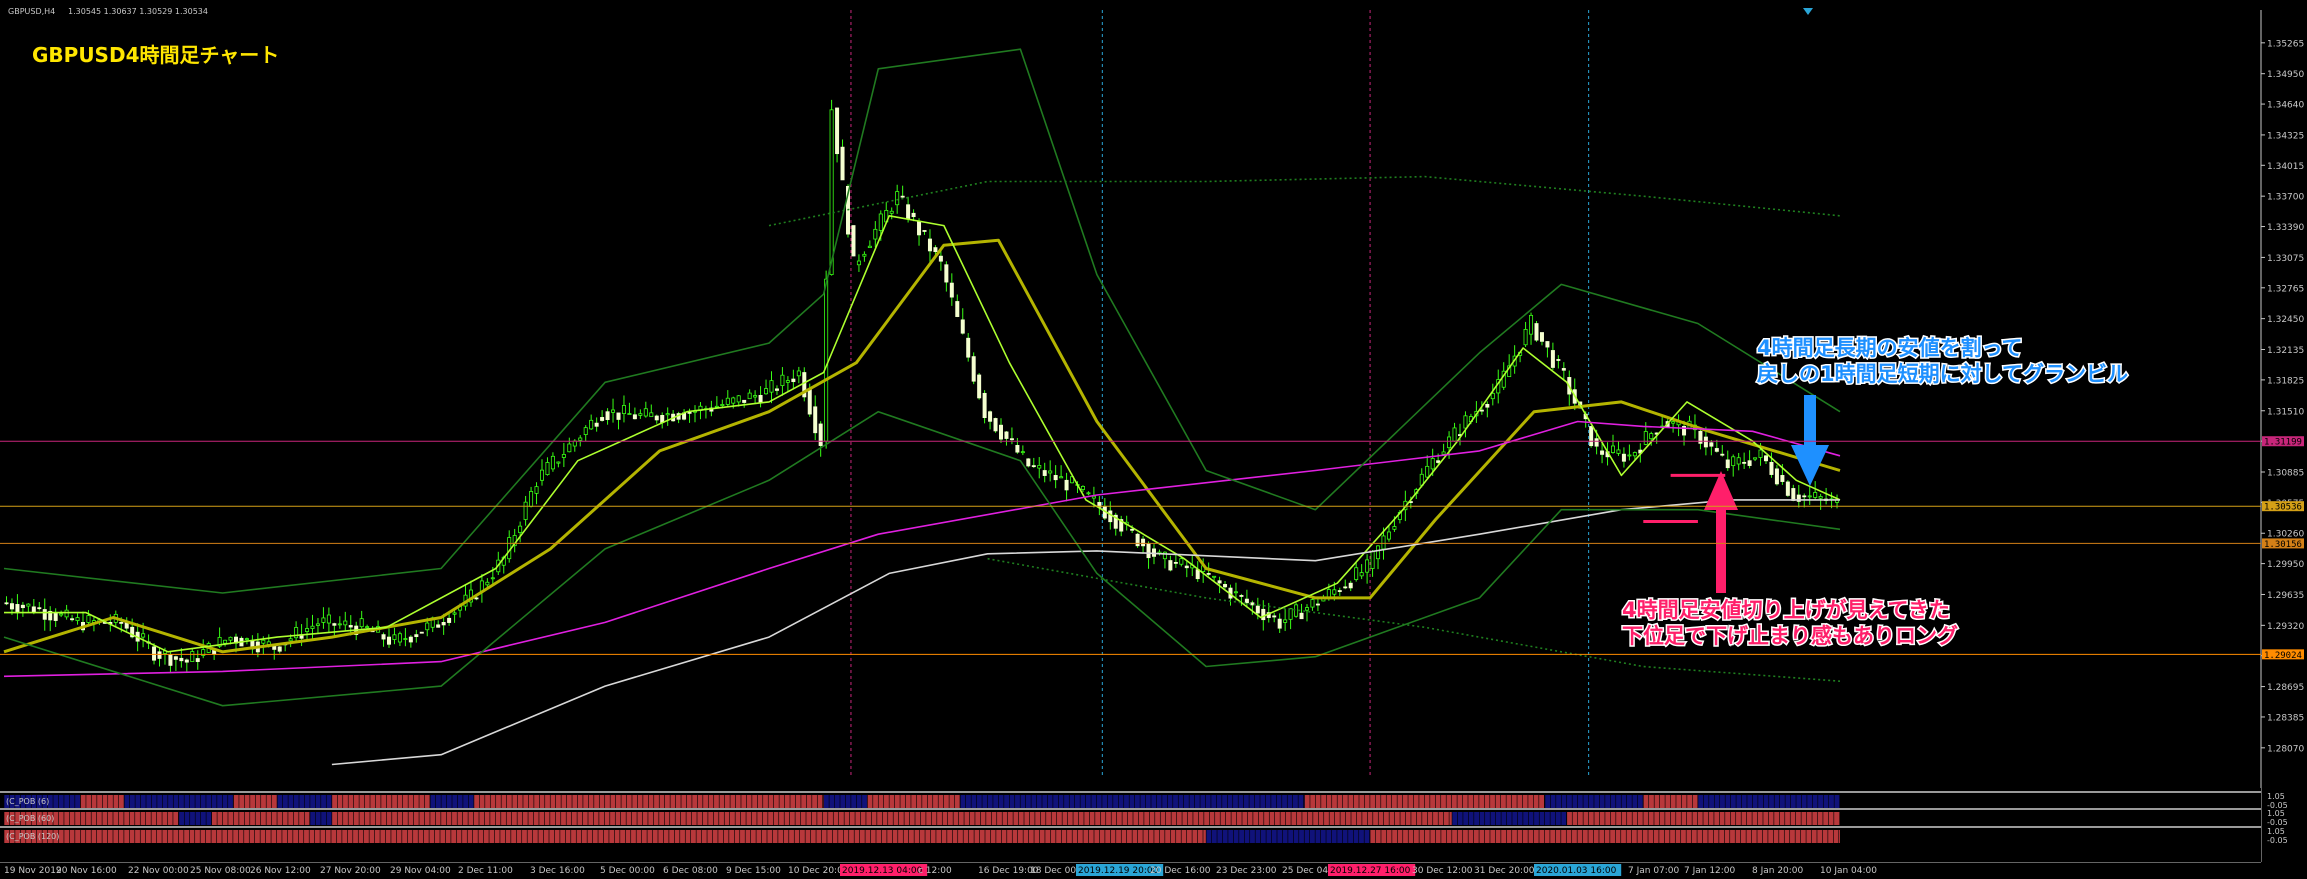 The width and height of the screenshot is (2307, 879). Describe the element at coordinates (1118, 871) in the screenshot. I see `x-tick-label-17: 2019.12.19 20:00` at that location.